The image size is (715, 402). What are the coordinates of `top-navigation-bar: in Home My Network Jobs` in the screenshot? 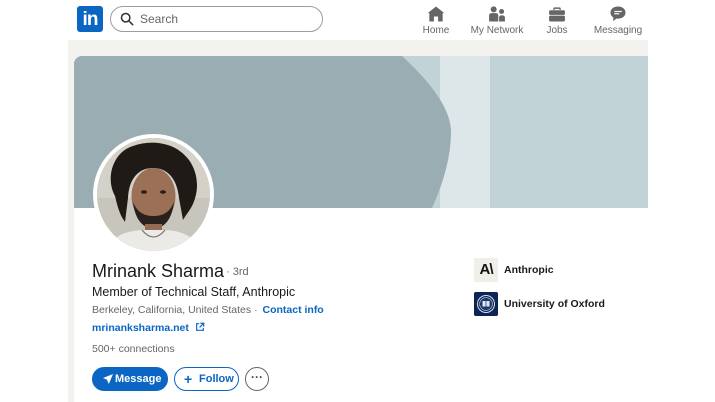 It's located at (357, 20).